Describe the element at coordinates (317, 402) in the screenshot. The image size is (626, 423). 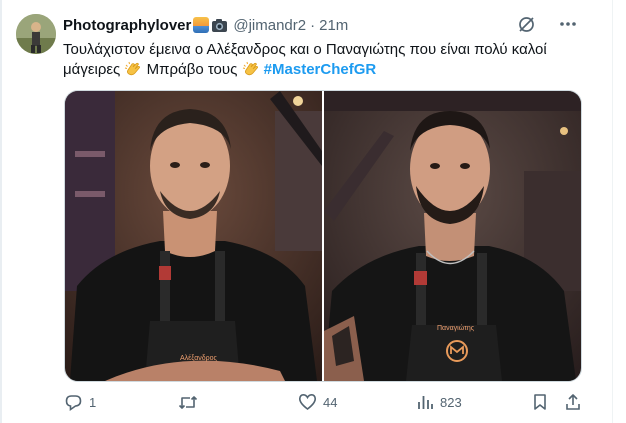
I see `like-button: 44` at that location.